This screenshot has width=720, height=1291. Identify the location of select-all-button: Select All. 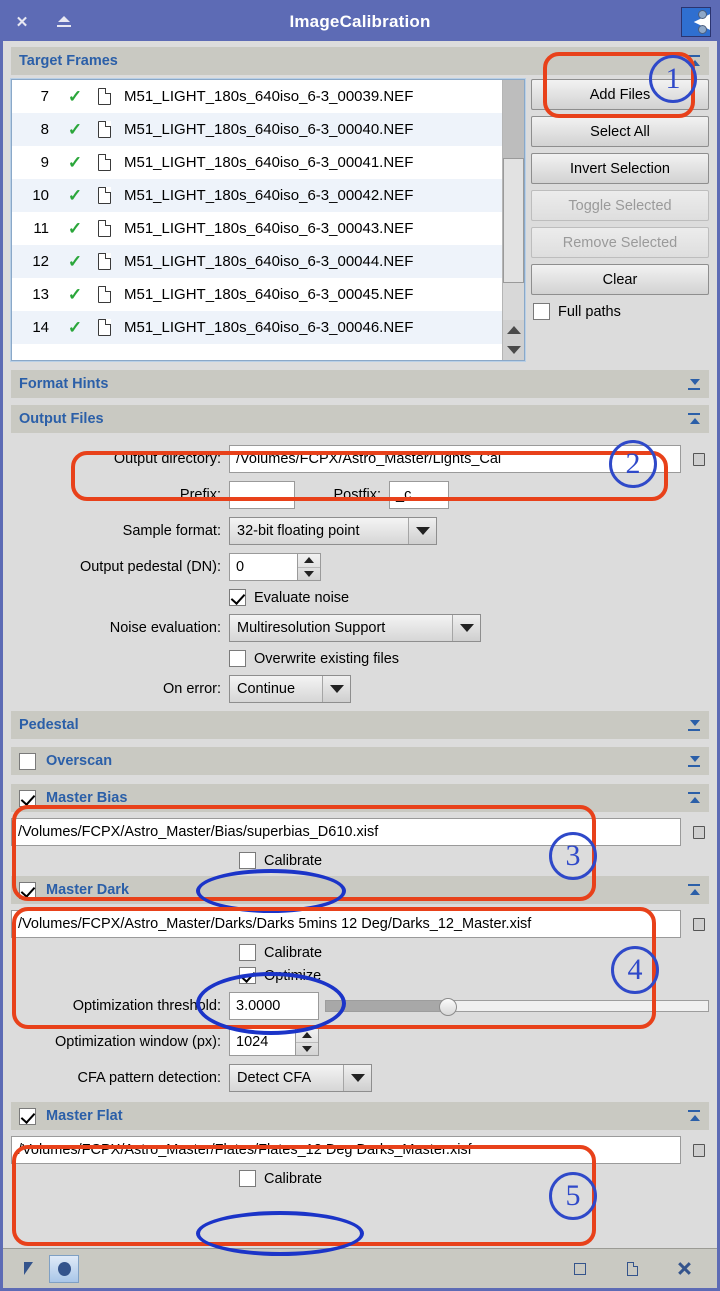
(620, 131).